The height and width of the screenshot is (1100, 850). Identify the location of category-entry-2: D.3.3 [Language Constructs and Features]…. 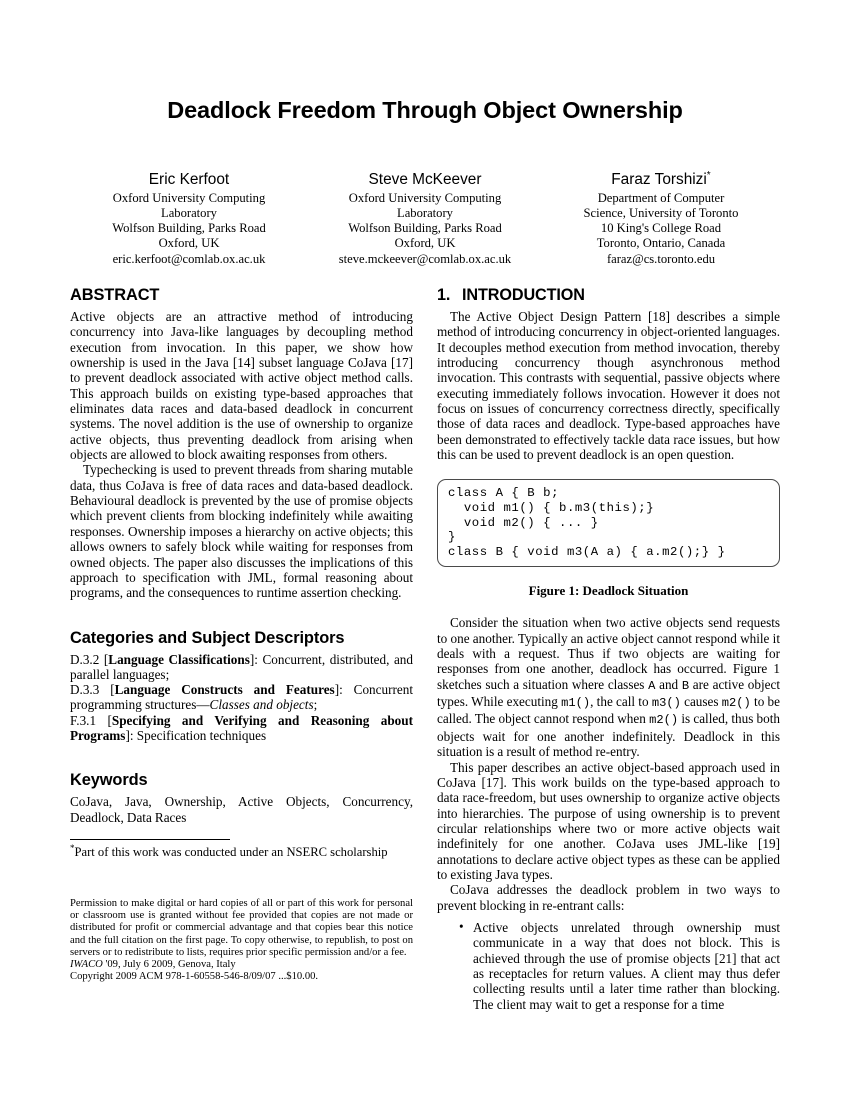
(241, 697).